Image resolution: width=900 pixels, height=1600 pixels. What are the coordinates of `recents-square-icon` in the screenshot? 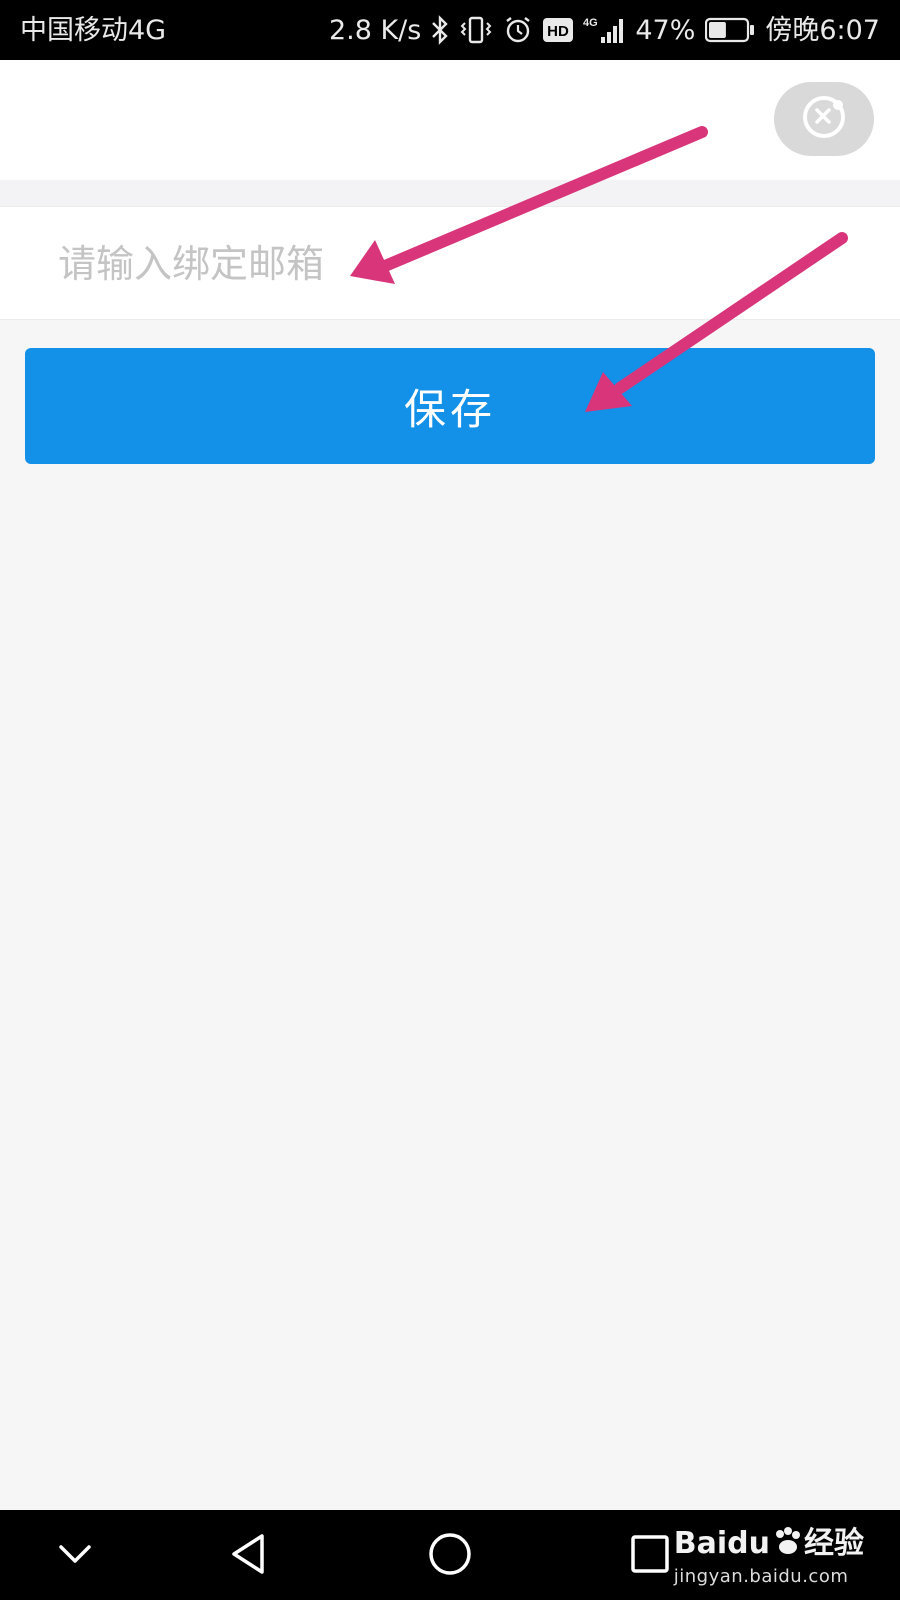 It's located at (650, 1556).